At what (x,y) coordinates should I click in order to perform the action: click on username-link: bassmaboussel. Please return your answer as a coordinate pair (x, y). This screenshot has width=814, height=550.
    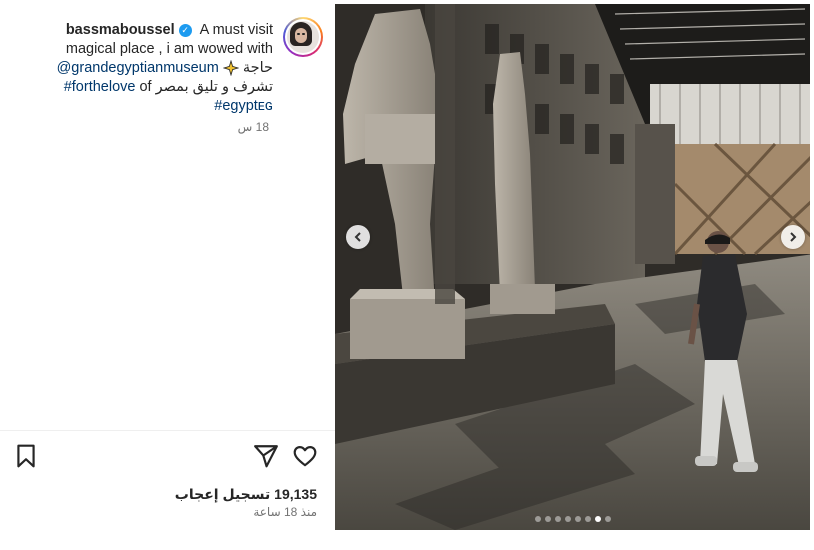
    Looking at the image, I should click on (120, 30).